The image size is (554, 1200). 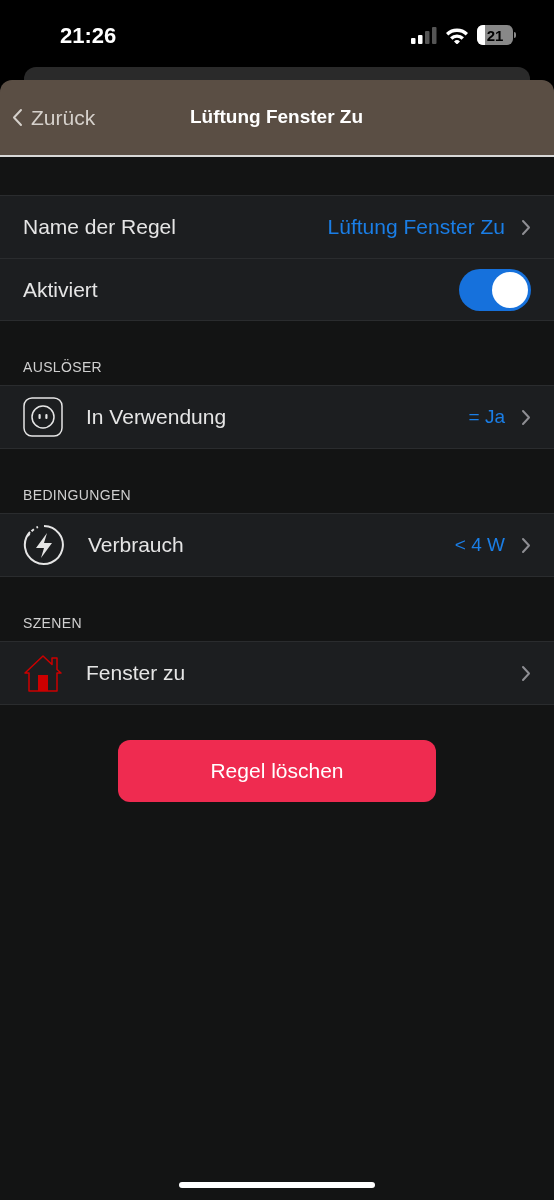 What do you see at coordinates (156, 417) in the screenshot?
I see `row-label: In Verwendung` at bounding box center [156, 417].